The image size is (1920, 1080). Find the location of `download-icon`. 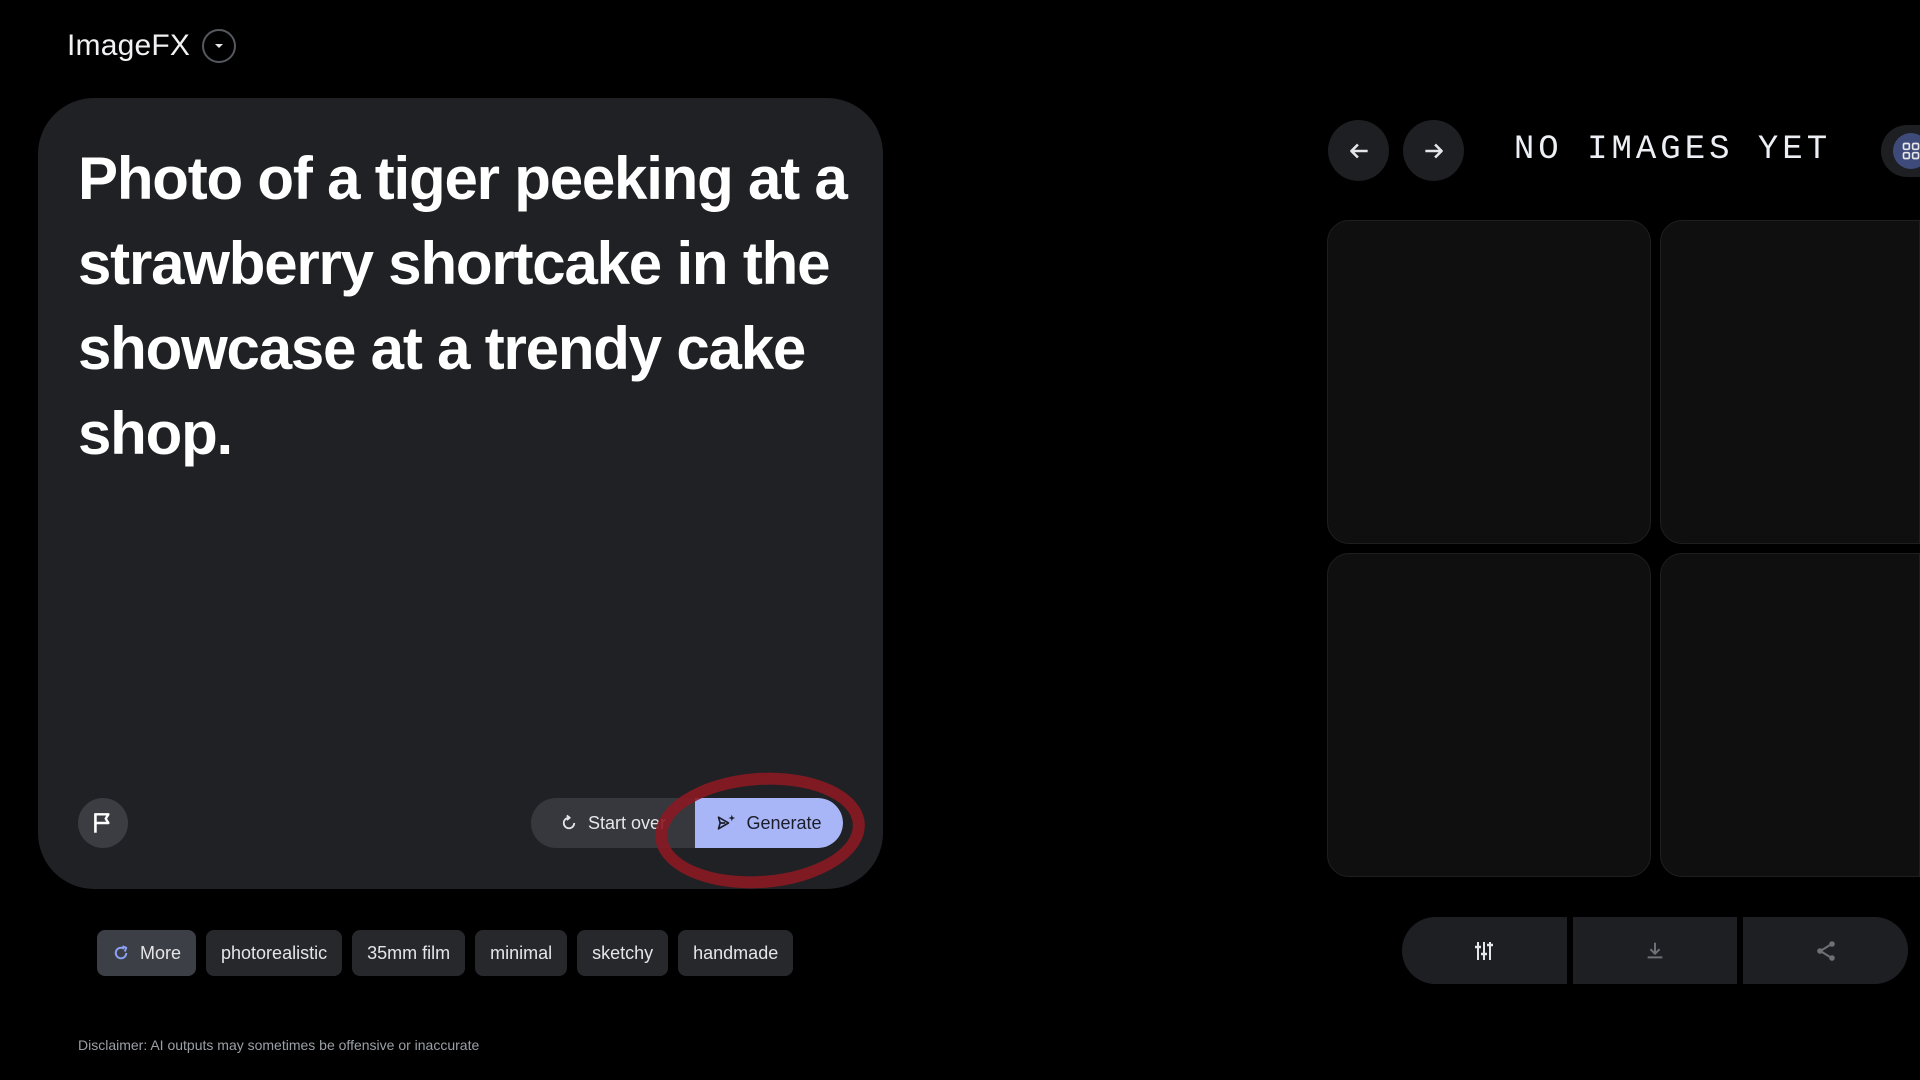

download-icon is located at coordinates (1655, 950).